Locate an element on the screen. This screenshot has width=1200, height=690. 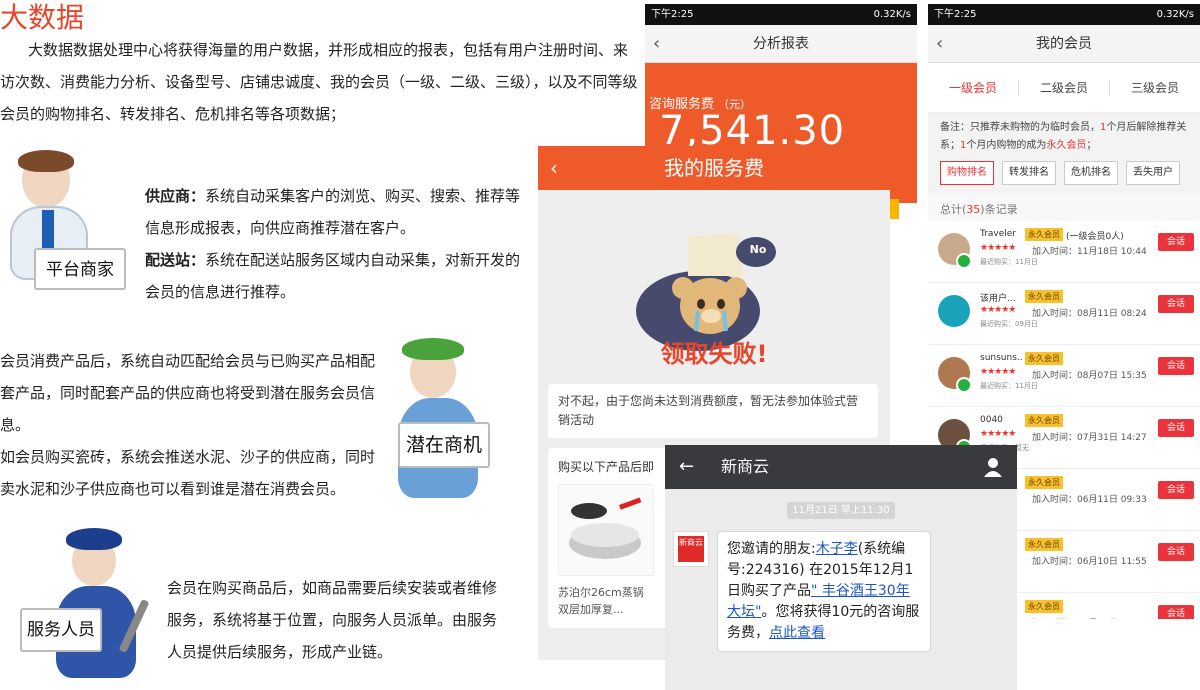
member-level-count: (一级会员0人) is located at coordinates (1095, 237).